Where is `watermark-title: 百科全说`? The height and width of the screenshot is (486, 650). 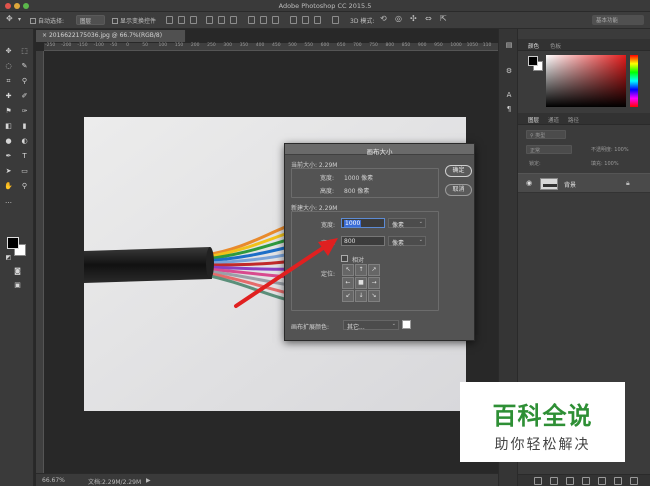 watermark-title: 百科全说 is located at coordinates (542, 416).